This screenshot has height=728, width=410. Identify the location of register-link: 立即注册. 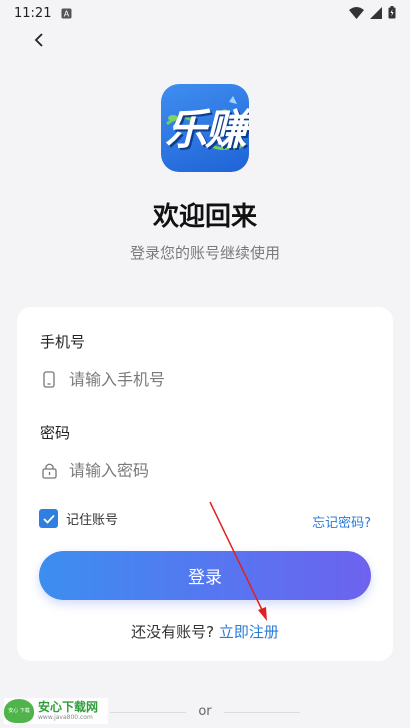
(249, 632).